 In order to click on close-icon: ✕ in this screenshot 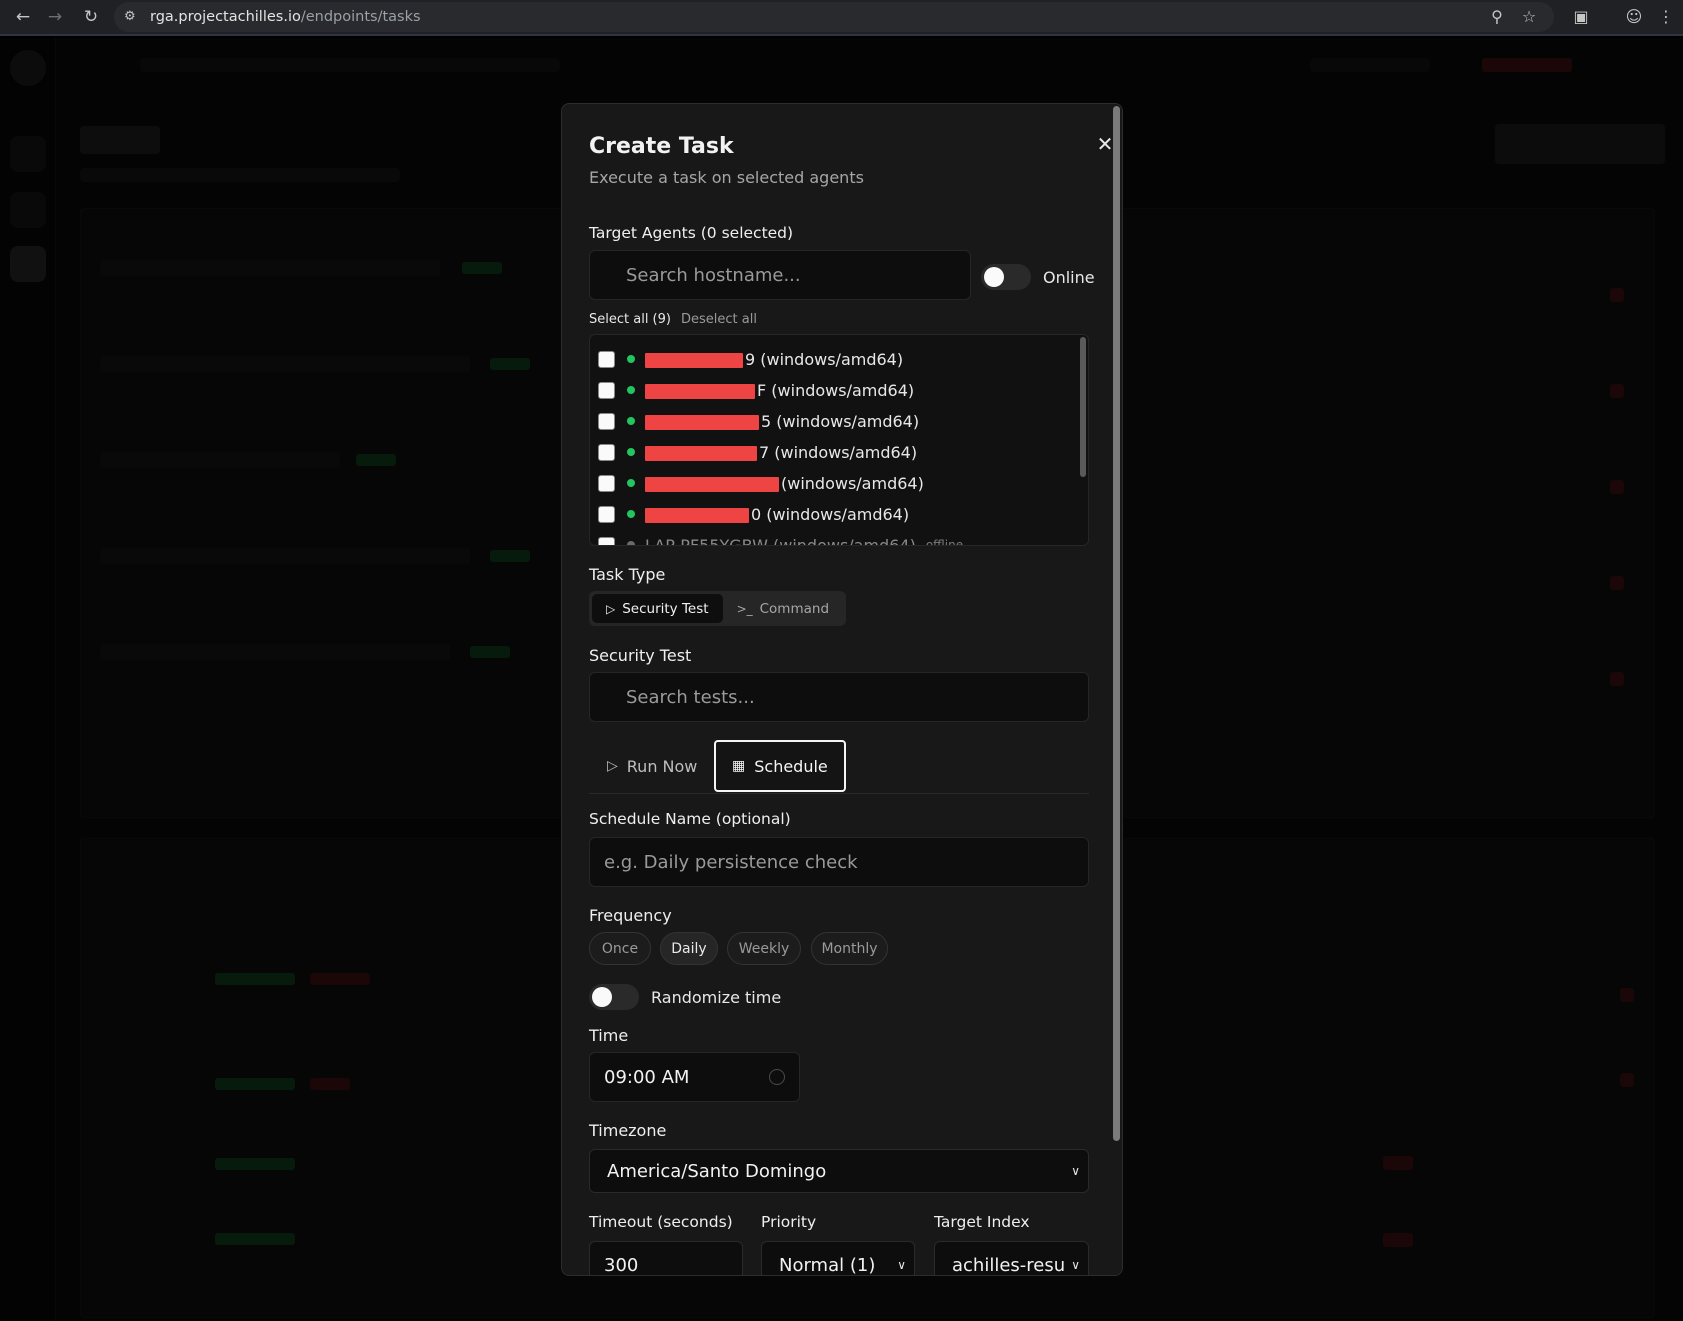, I will do `click(1105, 144)`.